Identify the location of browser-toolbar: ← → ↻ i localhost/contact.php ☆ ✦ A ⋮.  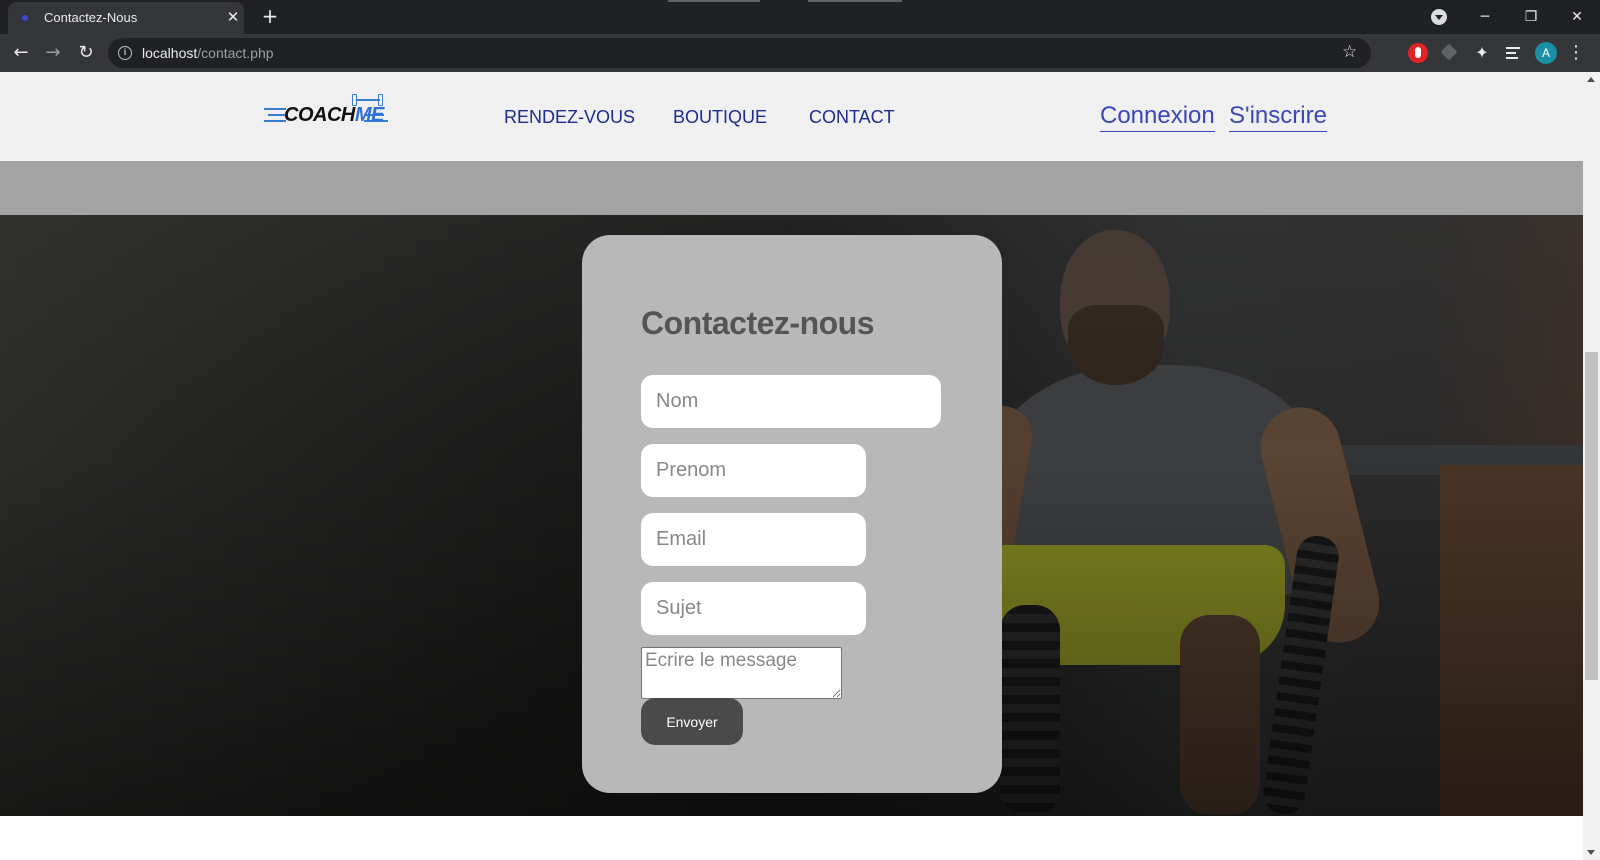
(800, 53).